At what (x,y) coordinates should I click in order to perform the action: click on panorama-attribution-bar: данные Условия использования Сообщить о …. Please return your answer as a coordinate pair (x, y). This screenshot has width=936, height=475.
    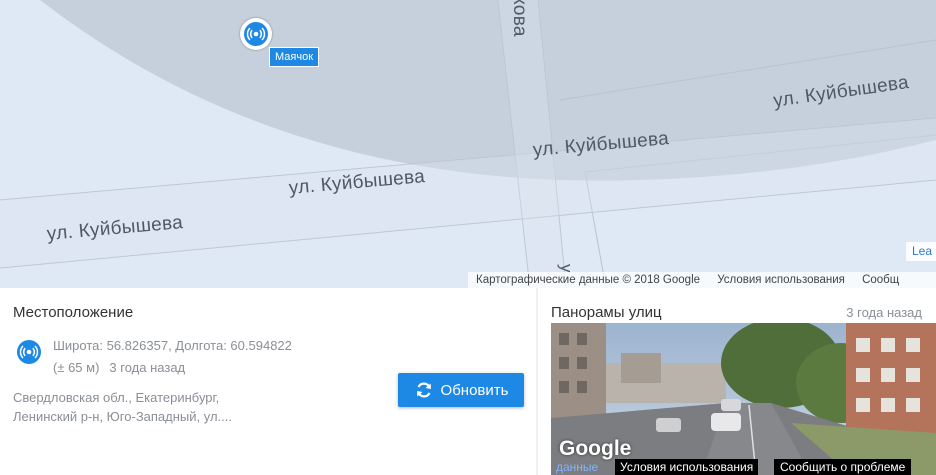
    Looking at the image, I should click on (743, 467).